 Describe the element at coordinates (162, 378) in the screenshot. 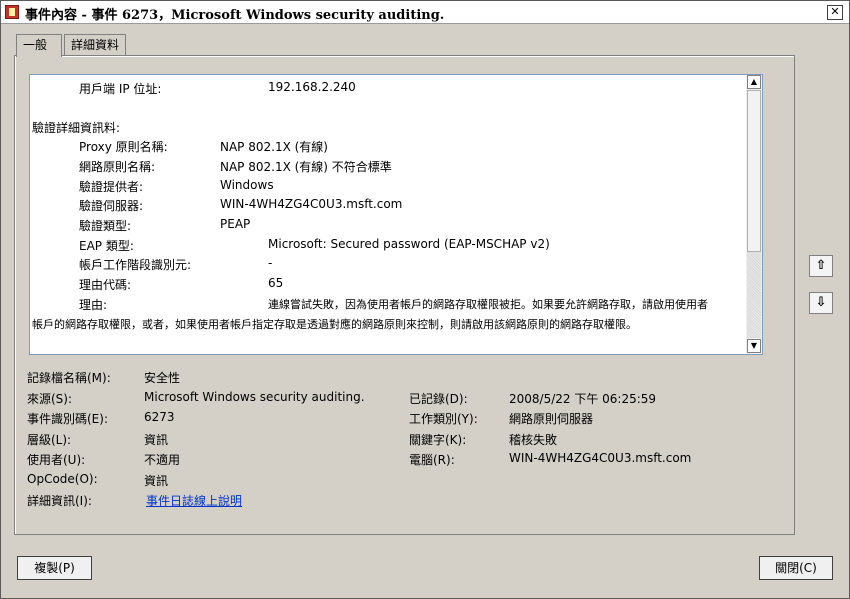

I see `log-name-value: 安全性` at that location.